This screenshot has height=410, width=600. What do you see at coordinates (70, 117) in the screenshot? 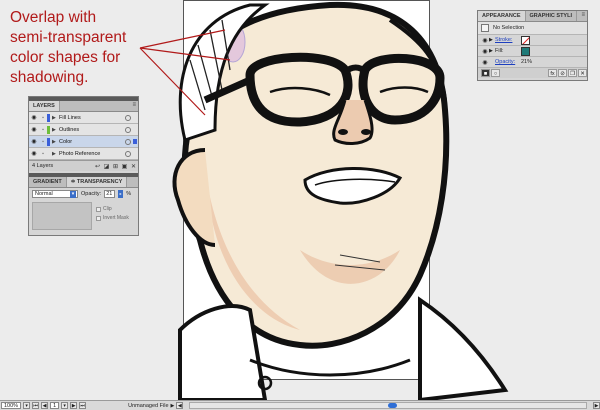
I see `layer-name: Fill Lines` at bounding box center [70, 117].